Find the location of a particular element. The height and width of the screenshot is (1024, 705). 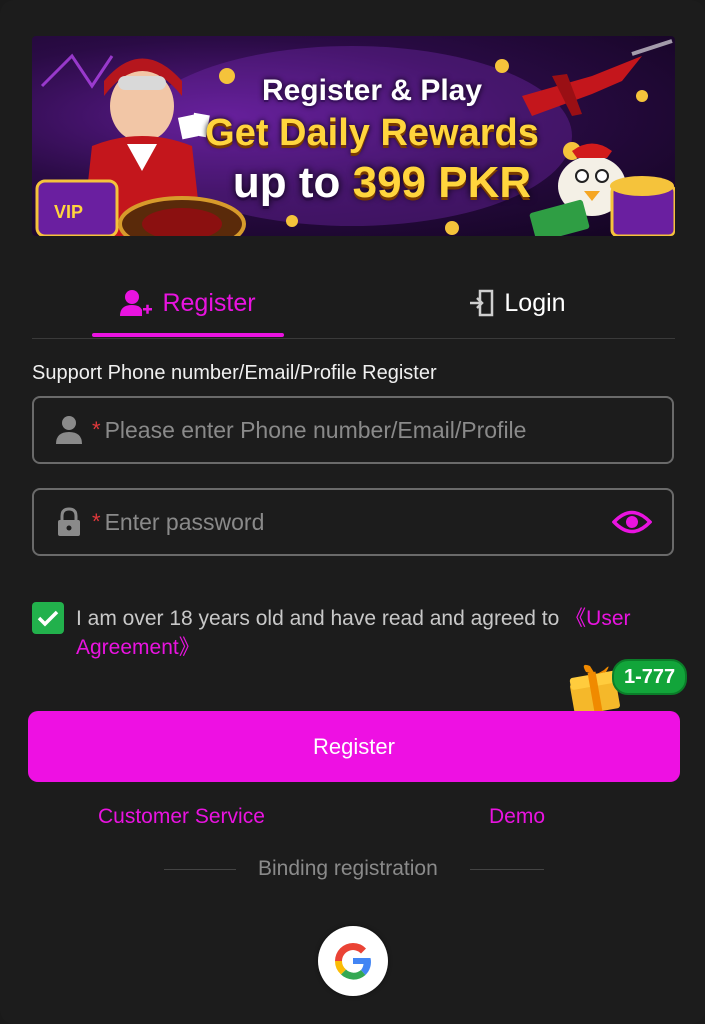

banner-amount-prefix: up to is located at coordinates (292, 182).